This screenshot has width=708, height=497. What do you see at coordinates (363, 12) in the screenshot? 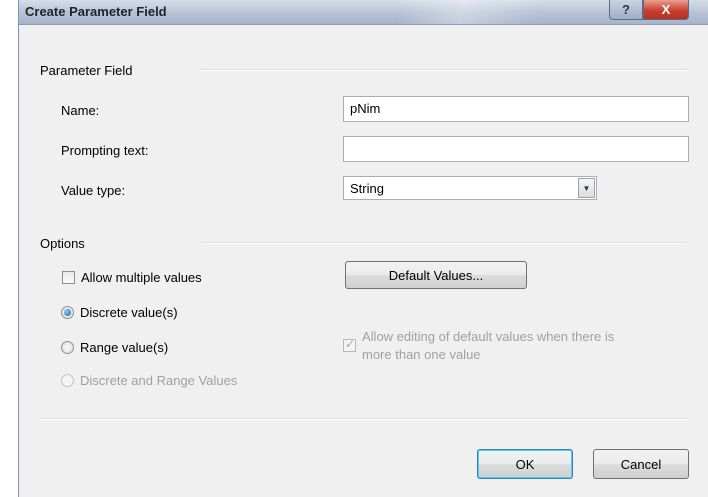
I see `title-bar: Create Parameter Field ? X` at bounding box center [363, 12].